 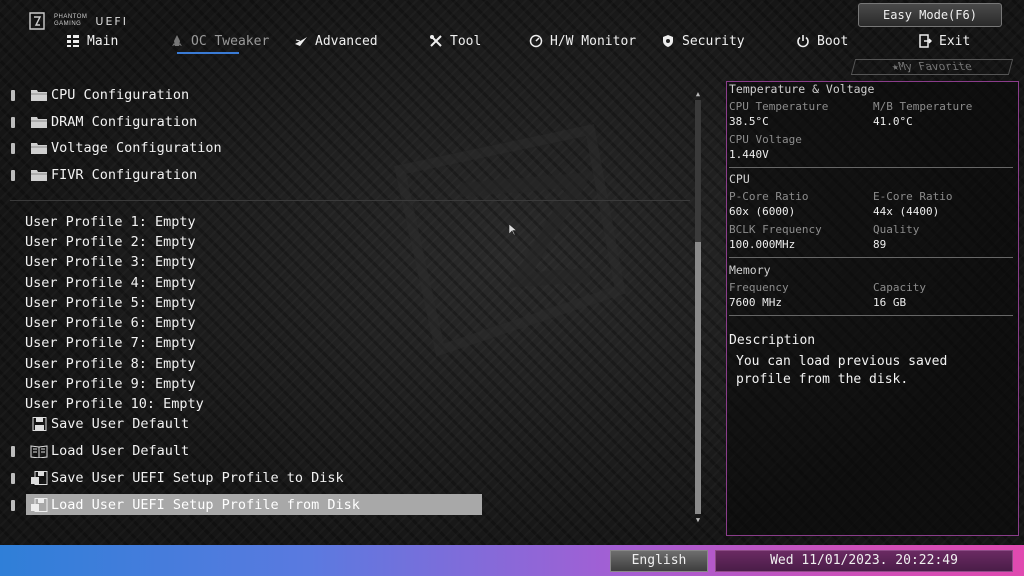 What do you see at coordinates (110, 303) in the screenshot?
I see `profile-label: User Profile 5: Empty` at bounding box center [110, 303].